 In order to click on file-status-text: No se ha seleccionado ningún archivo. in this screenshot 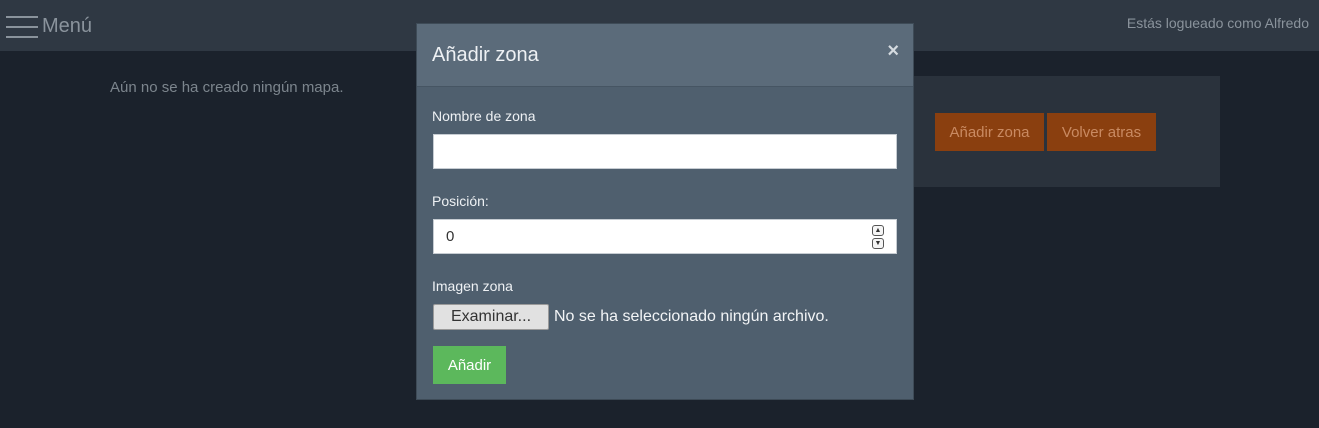, I will do `click(691, 316)`.